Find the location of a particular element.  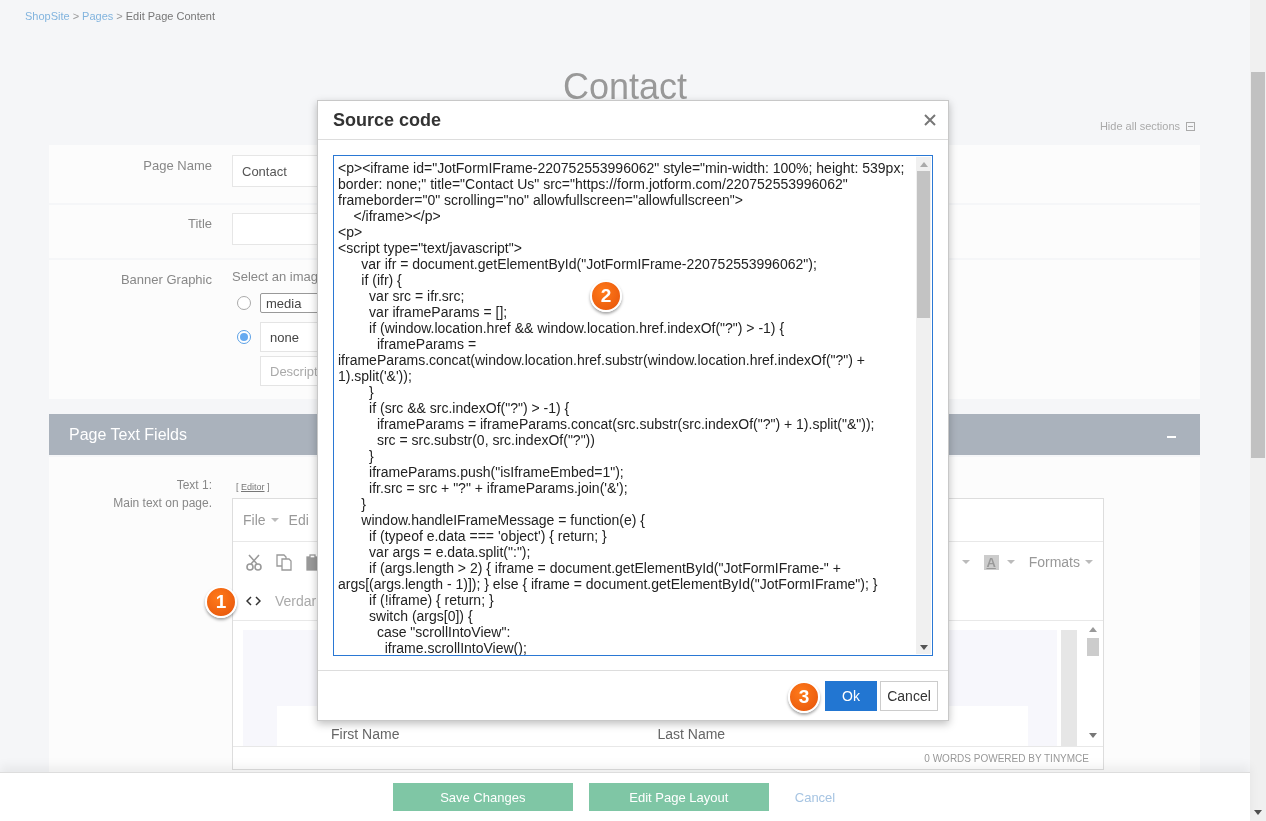

code-line: if (window.location.href && window.location.href.indexOf("?") > -1) { is located at coordinates (576, 328).